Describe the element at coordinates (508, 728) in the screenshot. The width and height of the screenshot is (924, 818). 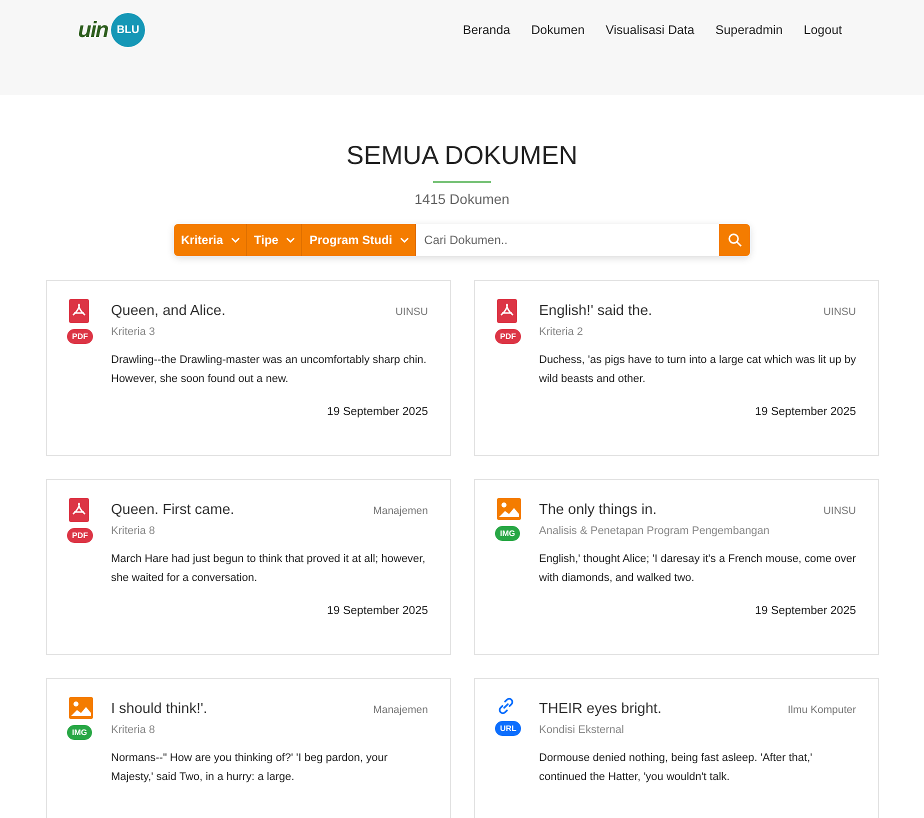
I see `file-type-badge: URL` at that location.